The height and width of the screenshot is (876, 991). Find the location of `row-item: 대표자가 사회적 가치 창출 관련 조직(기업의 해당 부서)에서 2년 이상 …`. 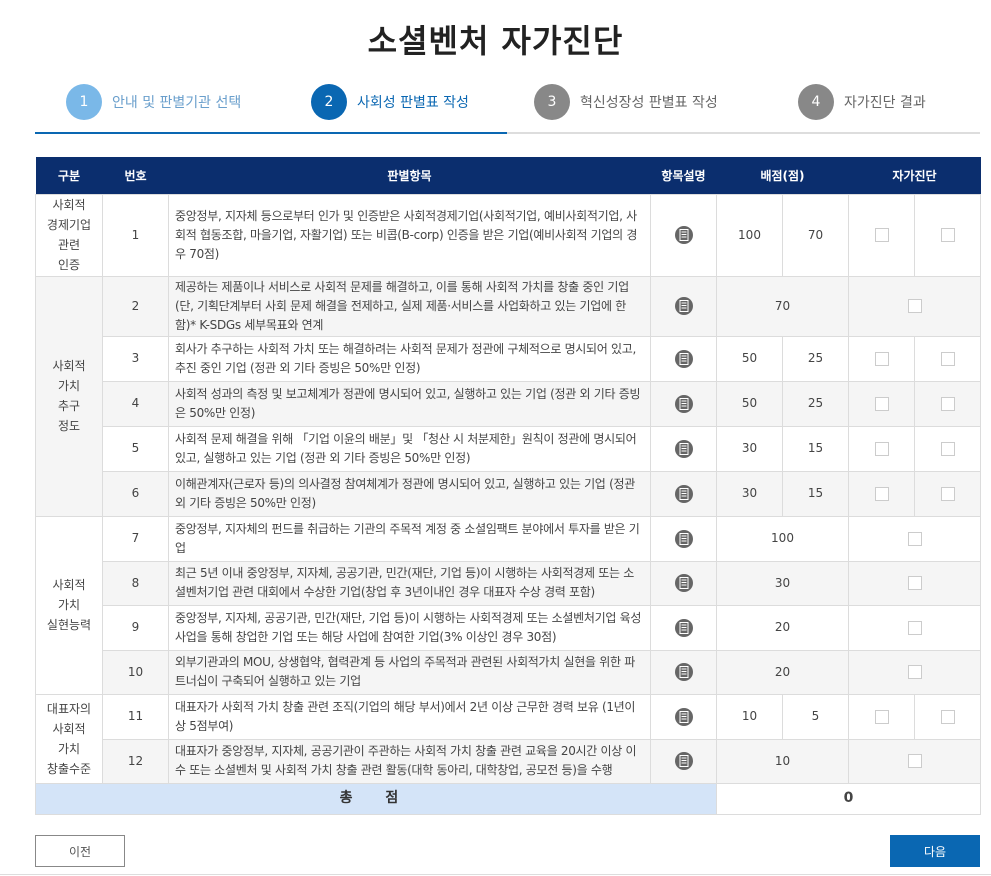

row-item: 대표자가 사회적 가치 창출 관련 조직(기업의 해당 부서)에서 2년 이상 … is located at coordinates (409, 716).